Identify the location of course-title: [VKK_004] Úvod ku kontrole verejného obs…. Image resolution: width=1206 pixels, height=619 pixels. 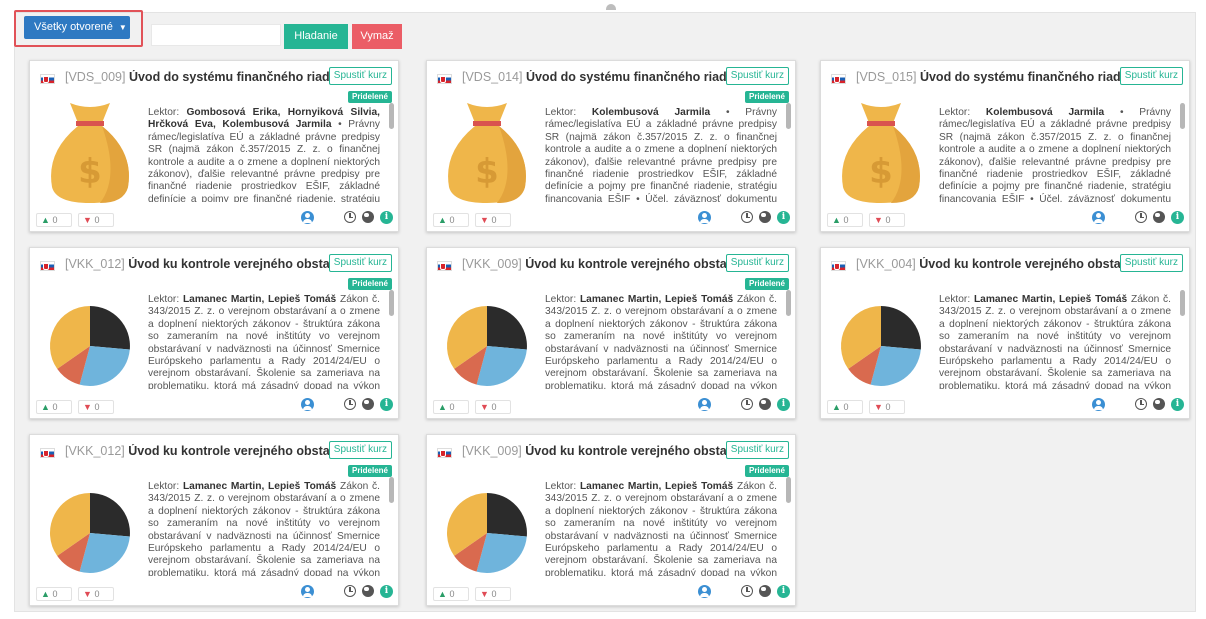
(991, 264).